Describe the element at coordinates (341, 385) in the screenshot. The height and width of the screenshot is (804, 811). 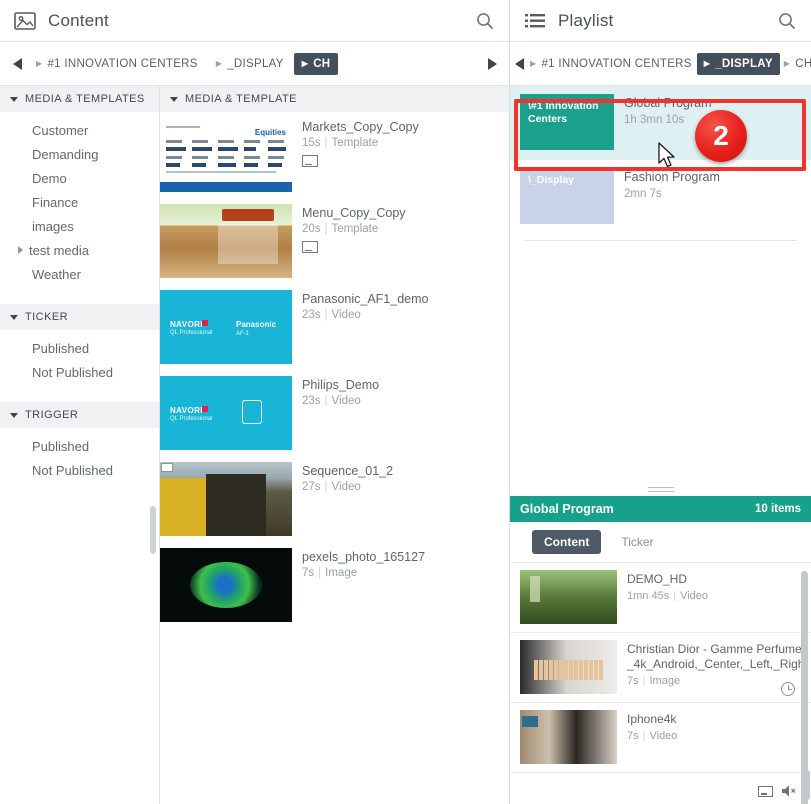
I see `media-item-name: Philips_Demo` at that location.